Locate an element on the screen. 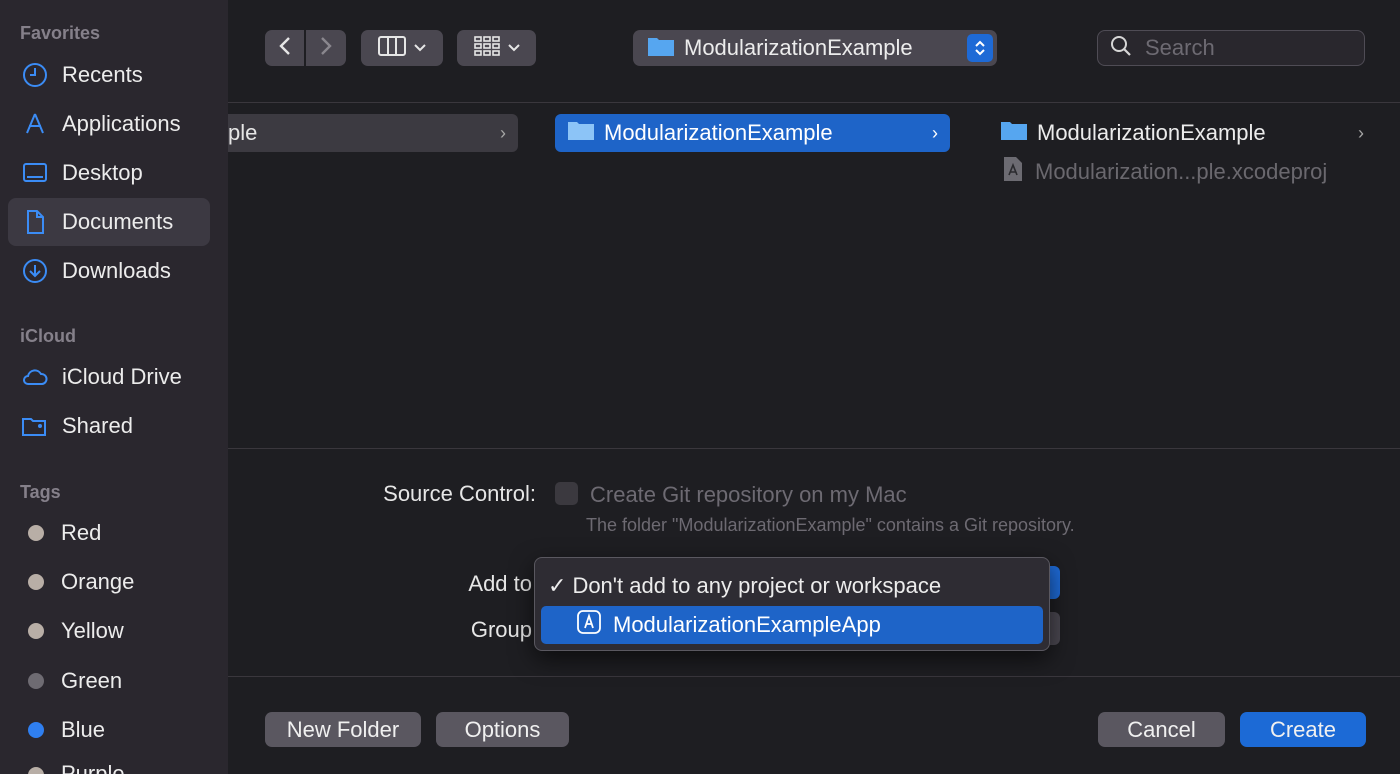  menu-item-label: ModularizationExampleApp is located at coordinates (747, 624).